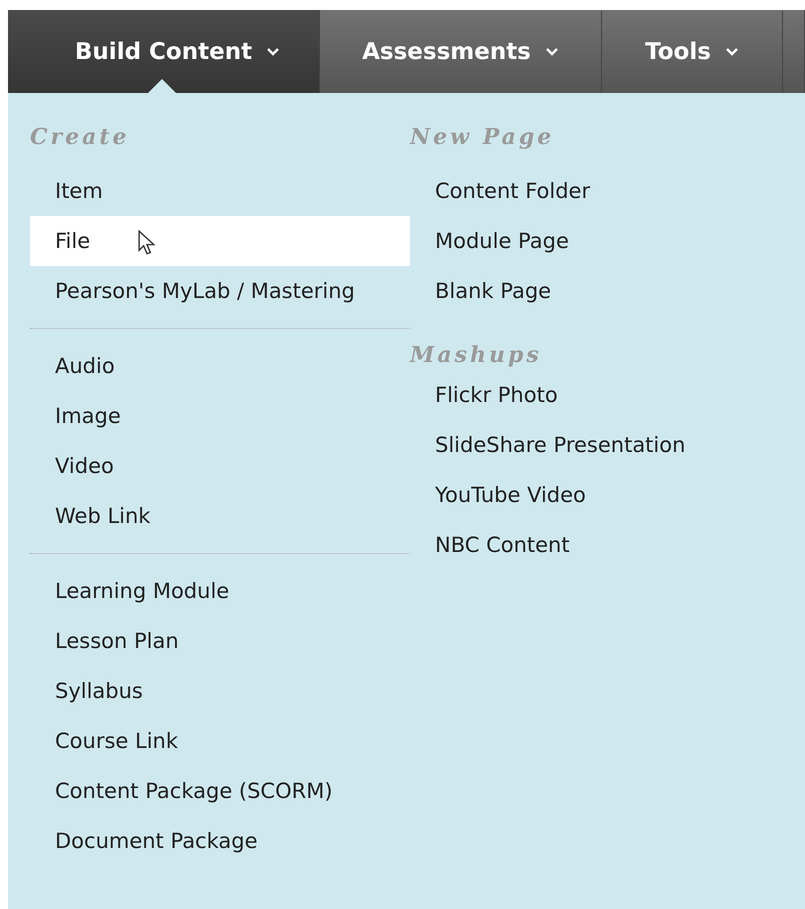 The image size is (805, 909). I want to click on menu-item: Document Package, so click(220, 841).